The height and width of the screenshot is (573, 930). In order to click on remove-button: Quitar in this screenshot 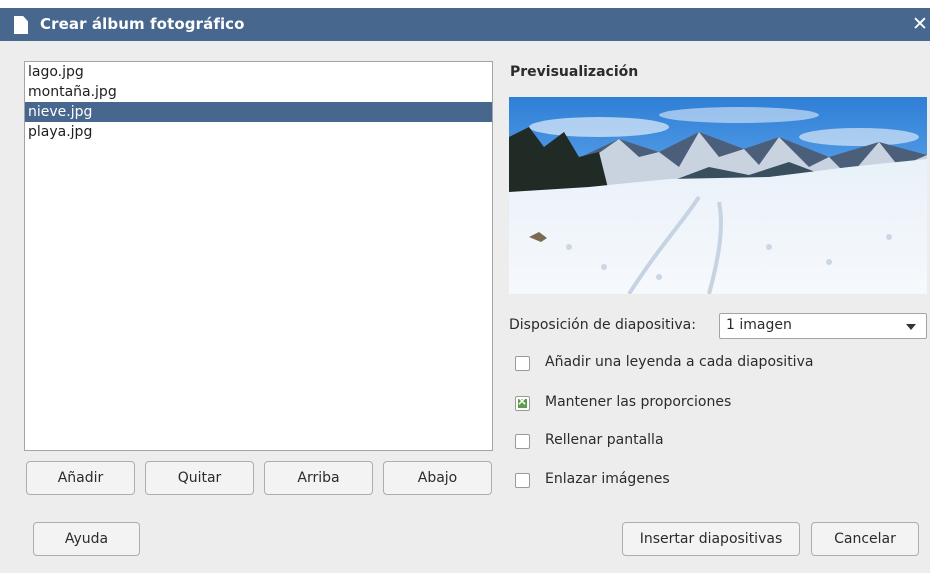, I will do `click(199, 478)`.